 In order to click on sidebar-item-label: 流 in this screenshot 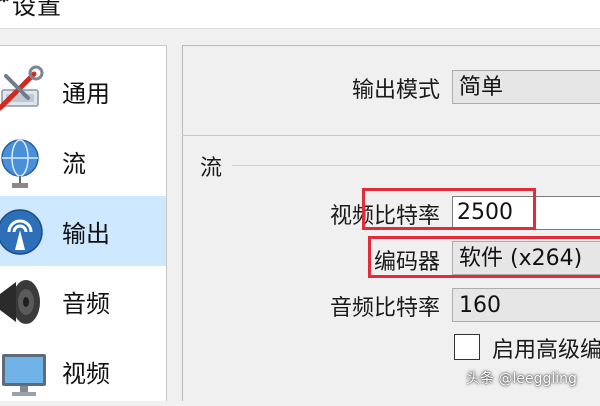, I will do `click(74, 164)`.